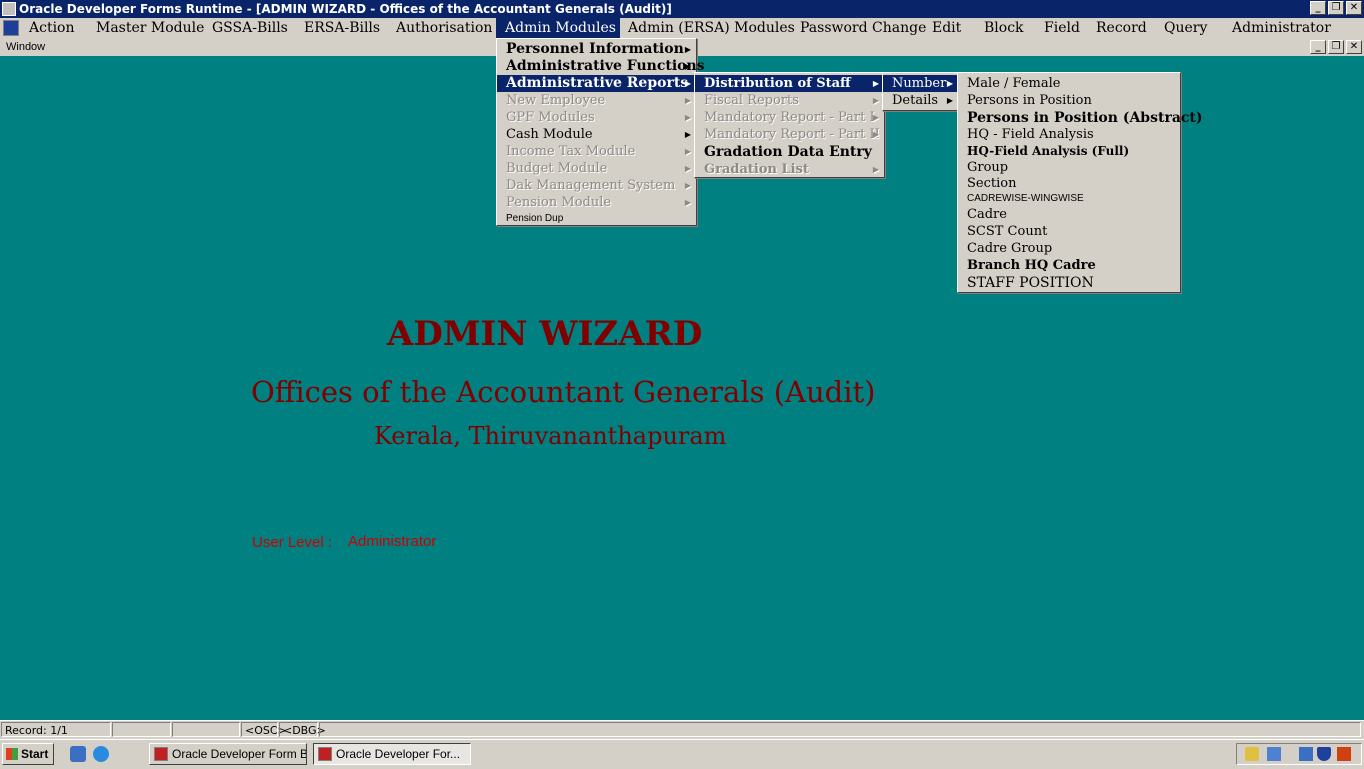  What do you see at coordinates (596, 49) in the screenshot?
I see `menuitem-personnel-information: Personnel Information ▶` at bounding box center [596, 49].